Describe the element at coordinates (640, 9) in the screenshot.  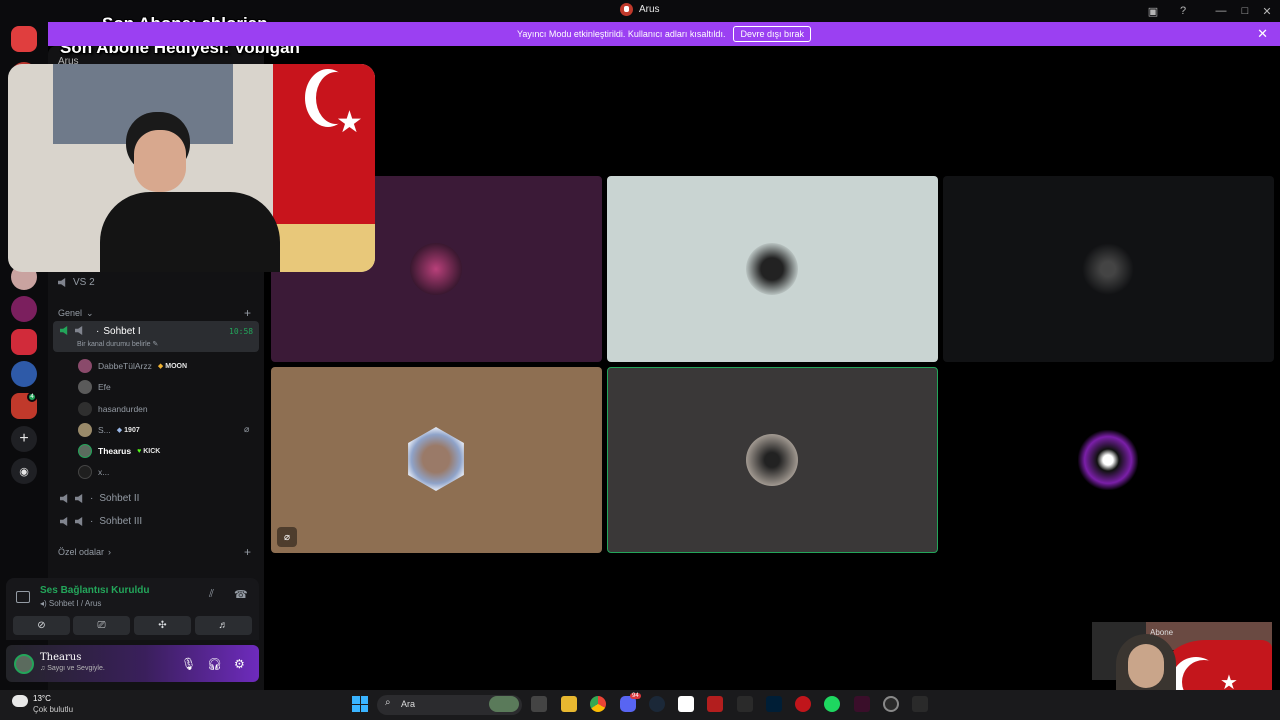
I see `window-title: Arus` at that location.